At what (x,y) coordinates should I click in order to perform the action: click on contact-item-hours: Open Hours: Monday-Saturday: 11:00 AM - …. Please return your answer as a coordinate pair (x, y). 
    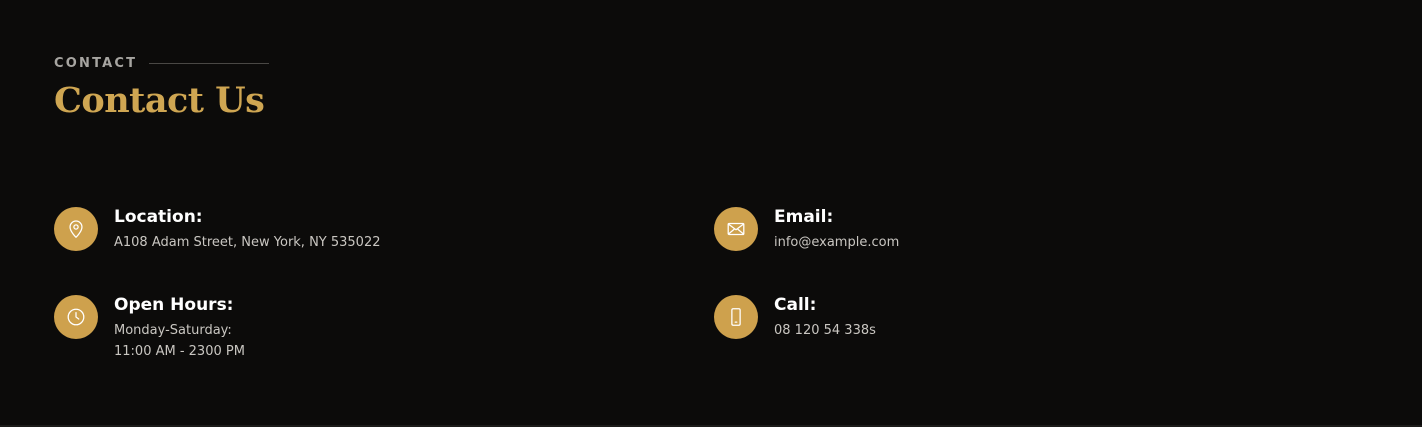
    Looking at the image, I should click on (149, 328).